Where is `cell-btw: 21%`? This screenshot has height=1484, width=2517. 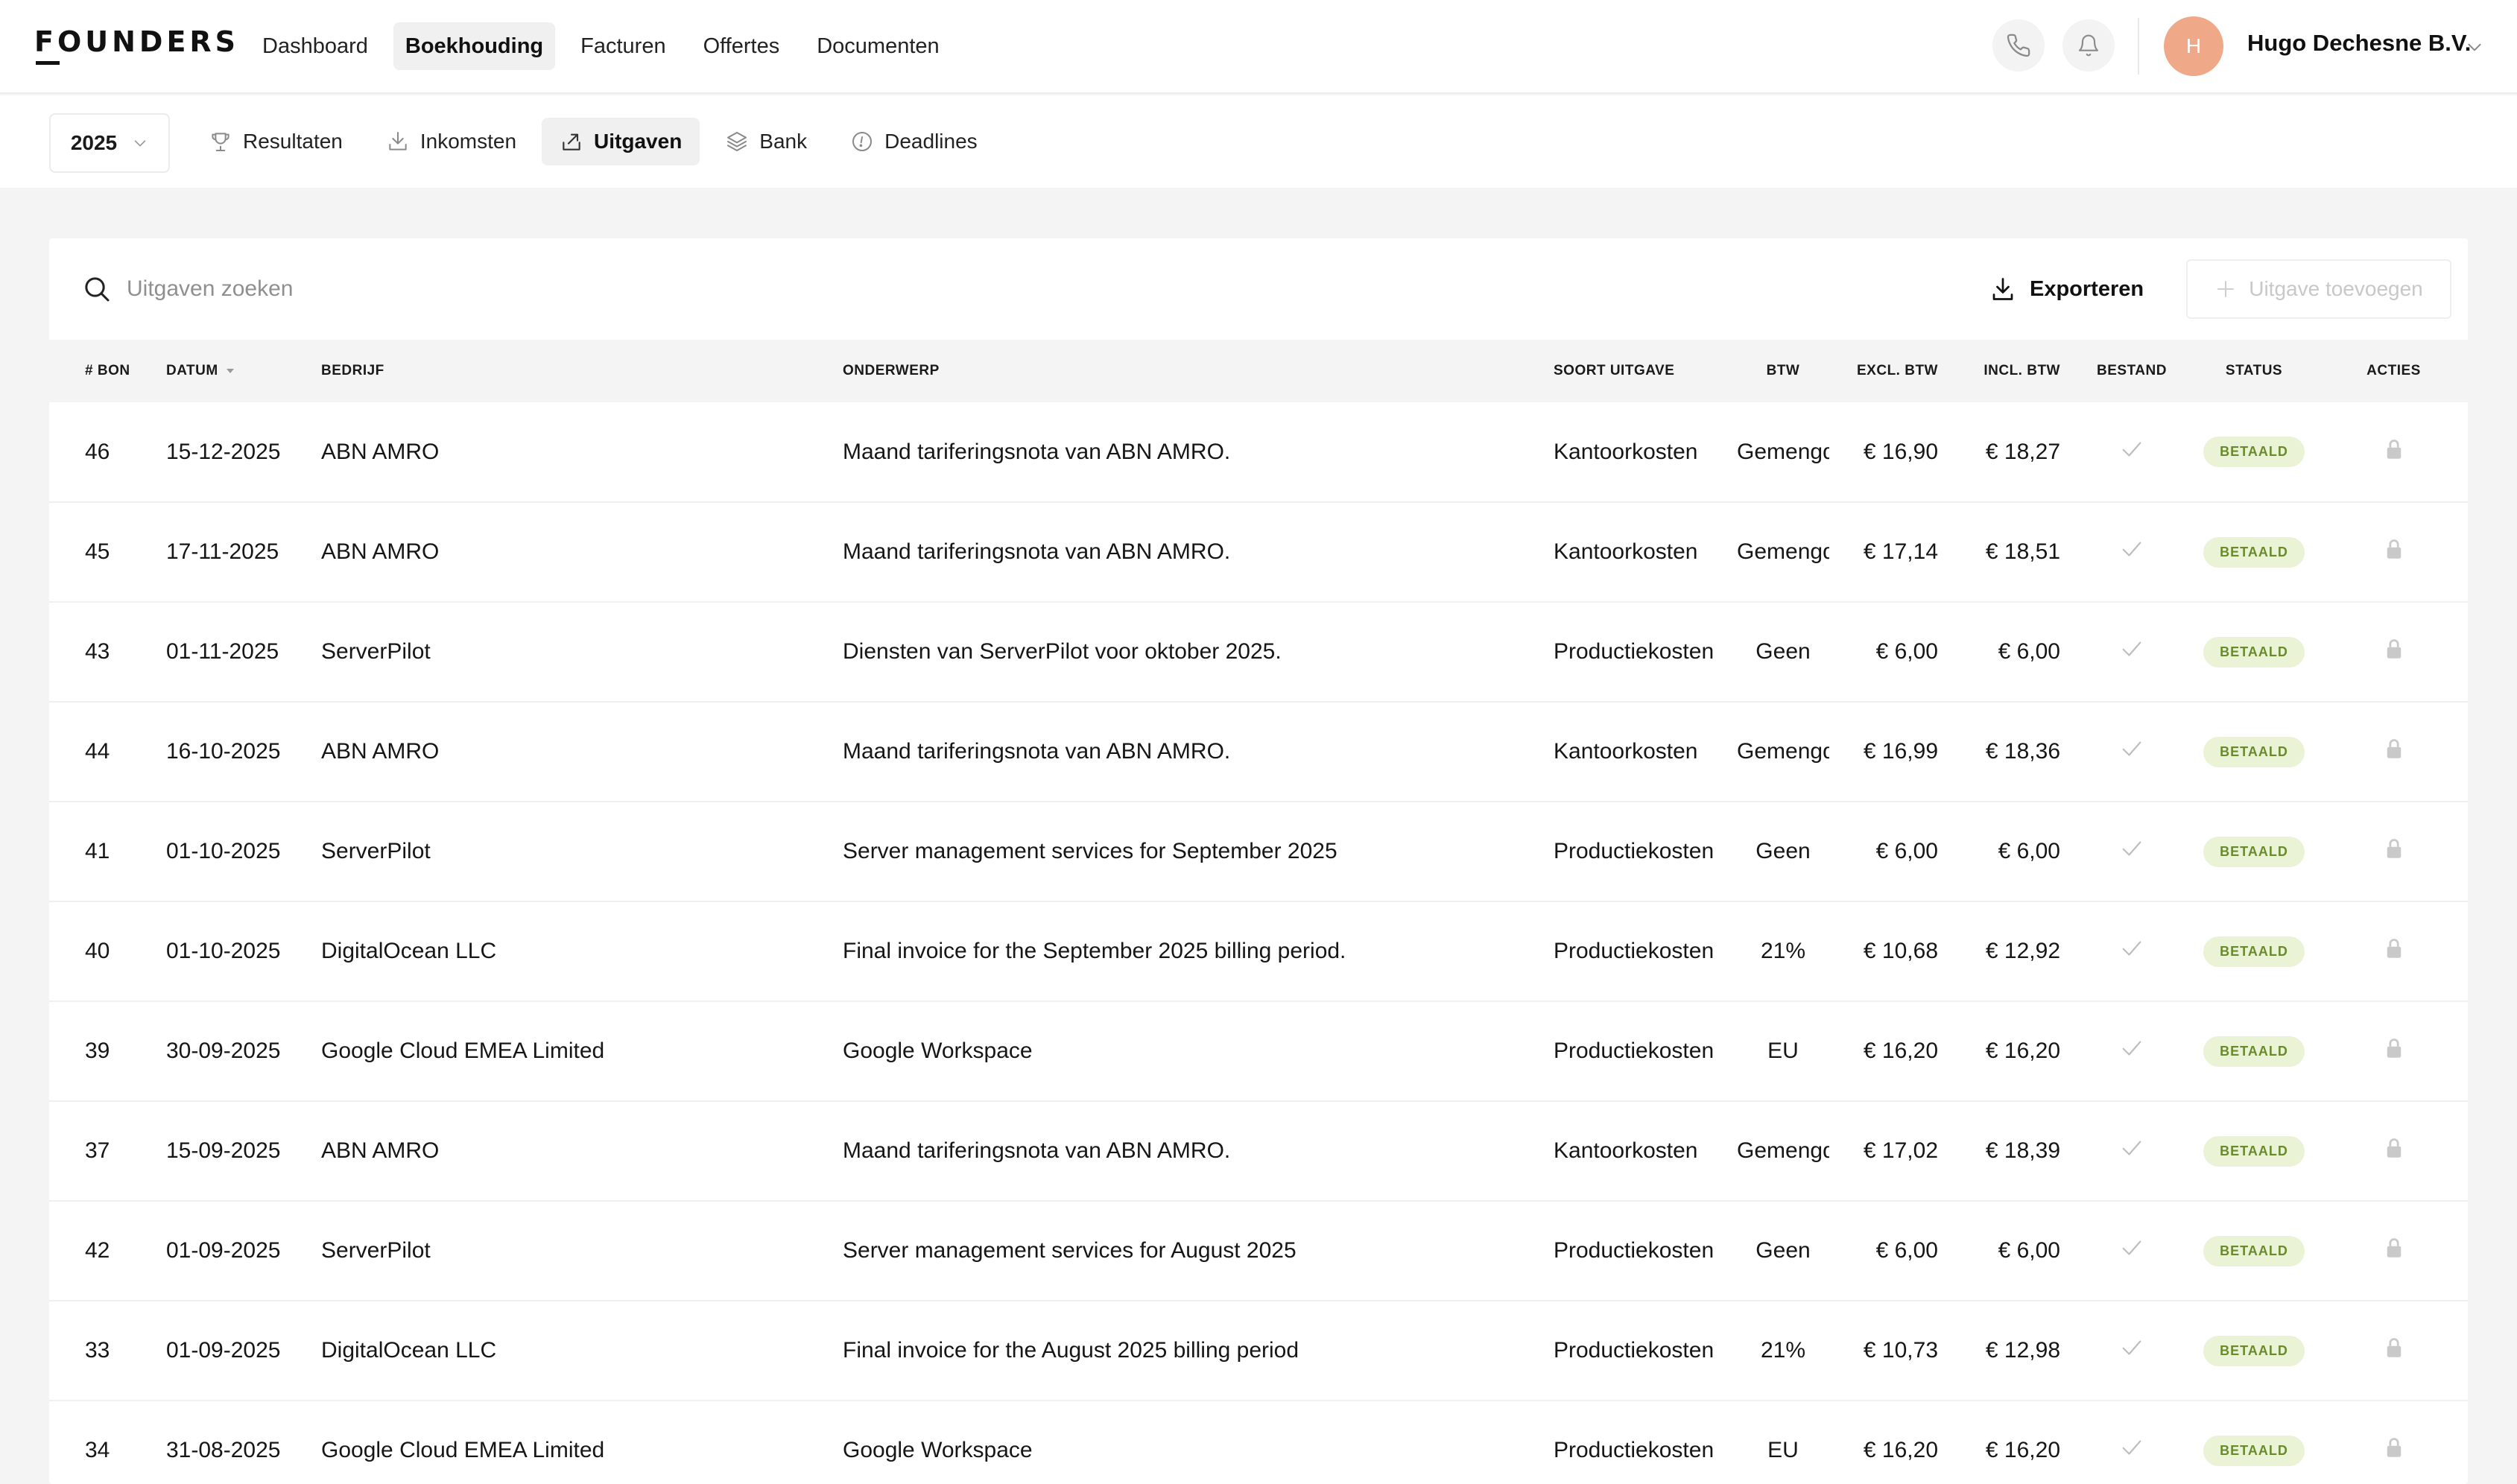 cell-btw: 21% is located at coordinates (1783, 951).